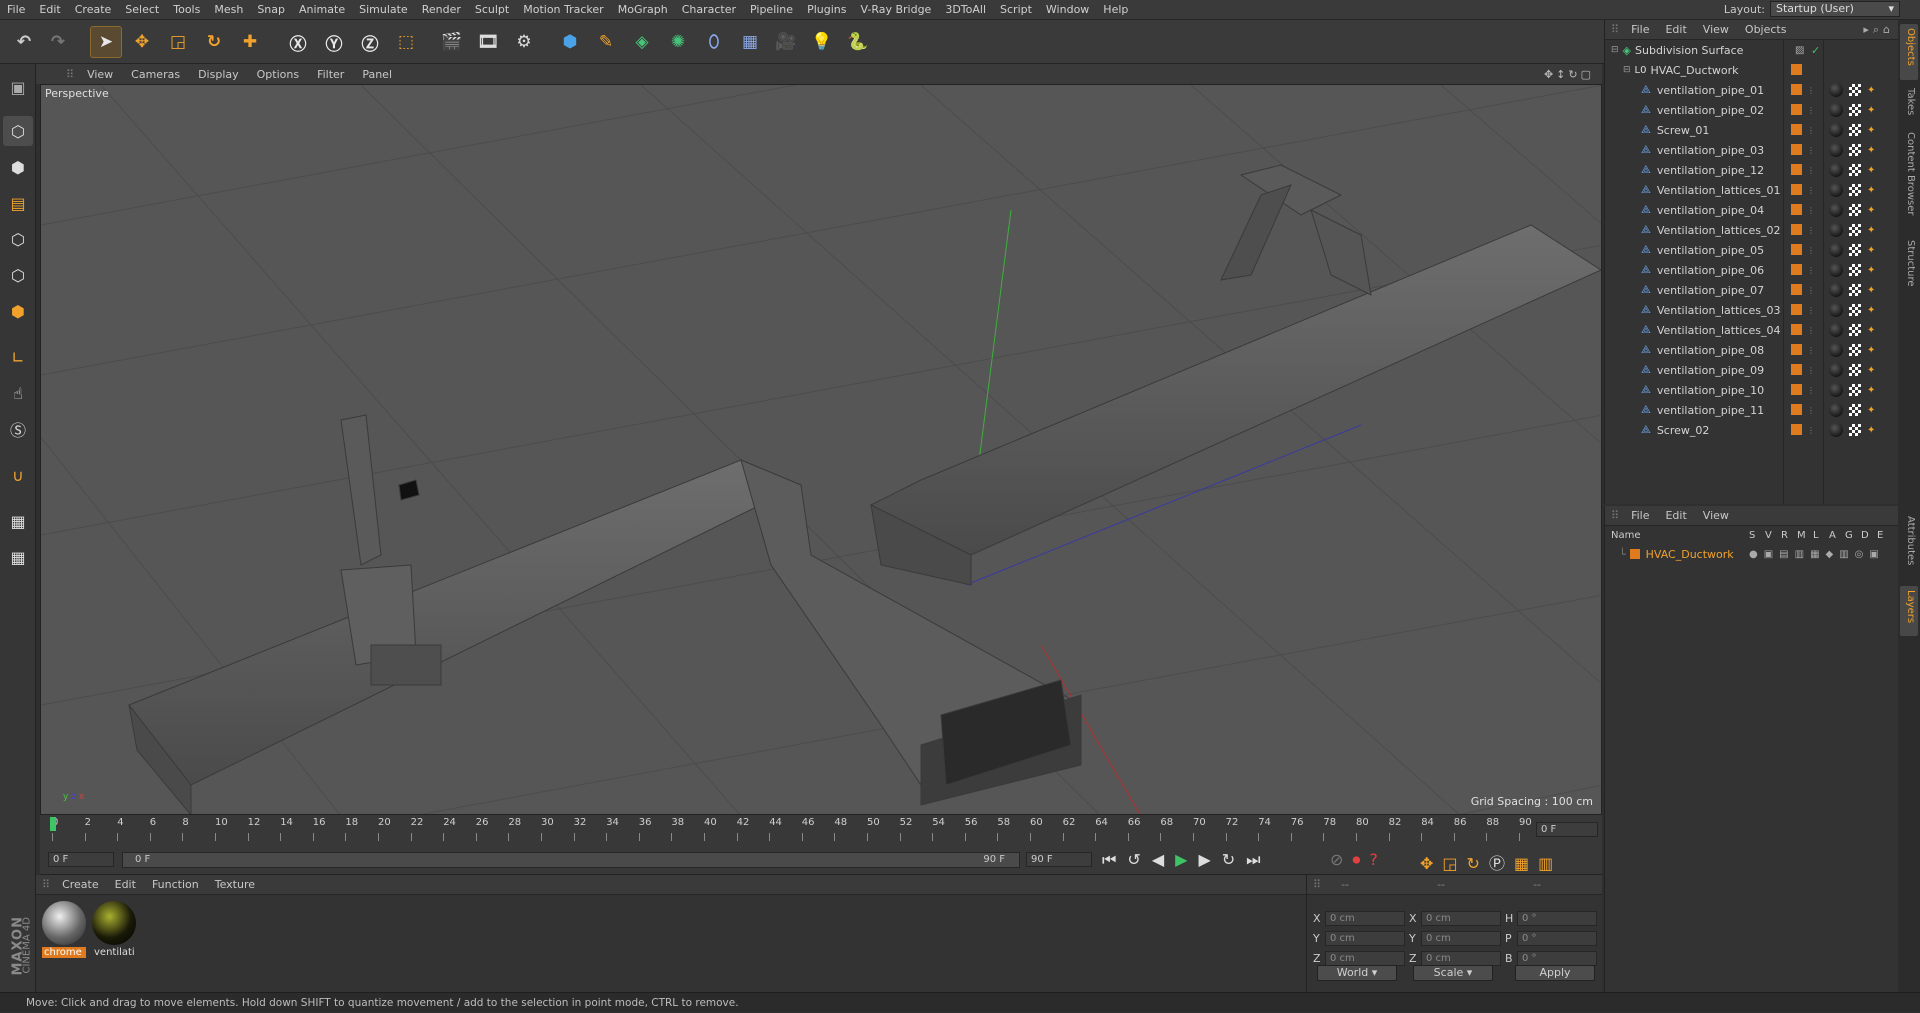  Describe the element at coordinates (1186, 859) in the screenshot. I see `play-icon: ▶` at that location.